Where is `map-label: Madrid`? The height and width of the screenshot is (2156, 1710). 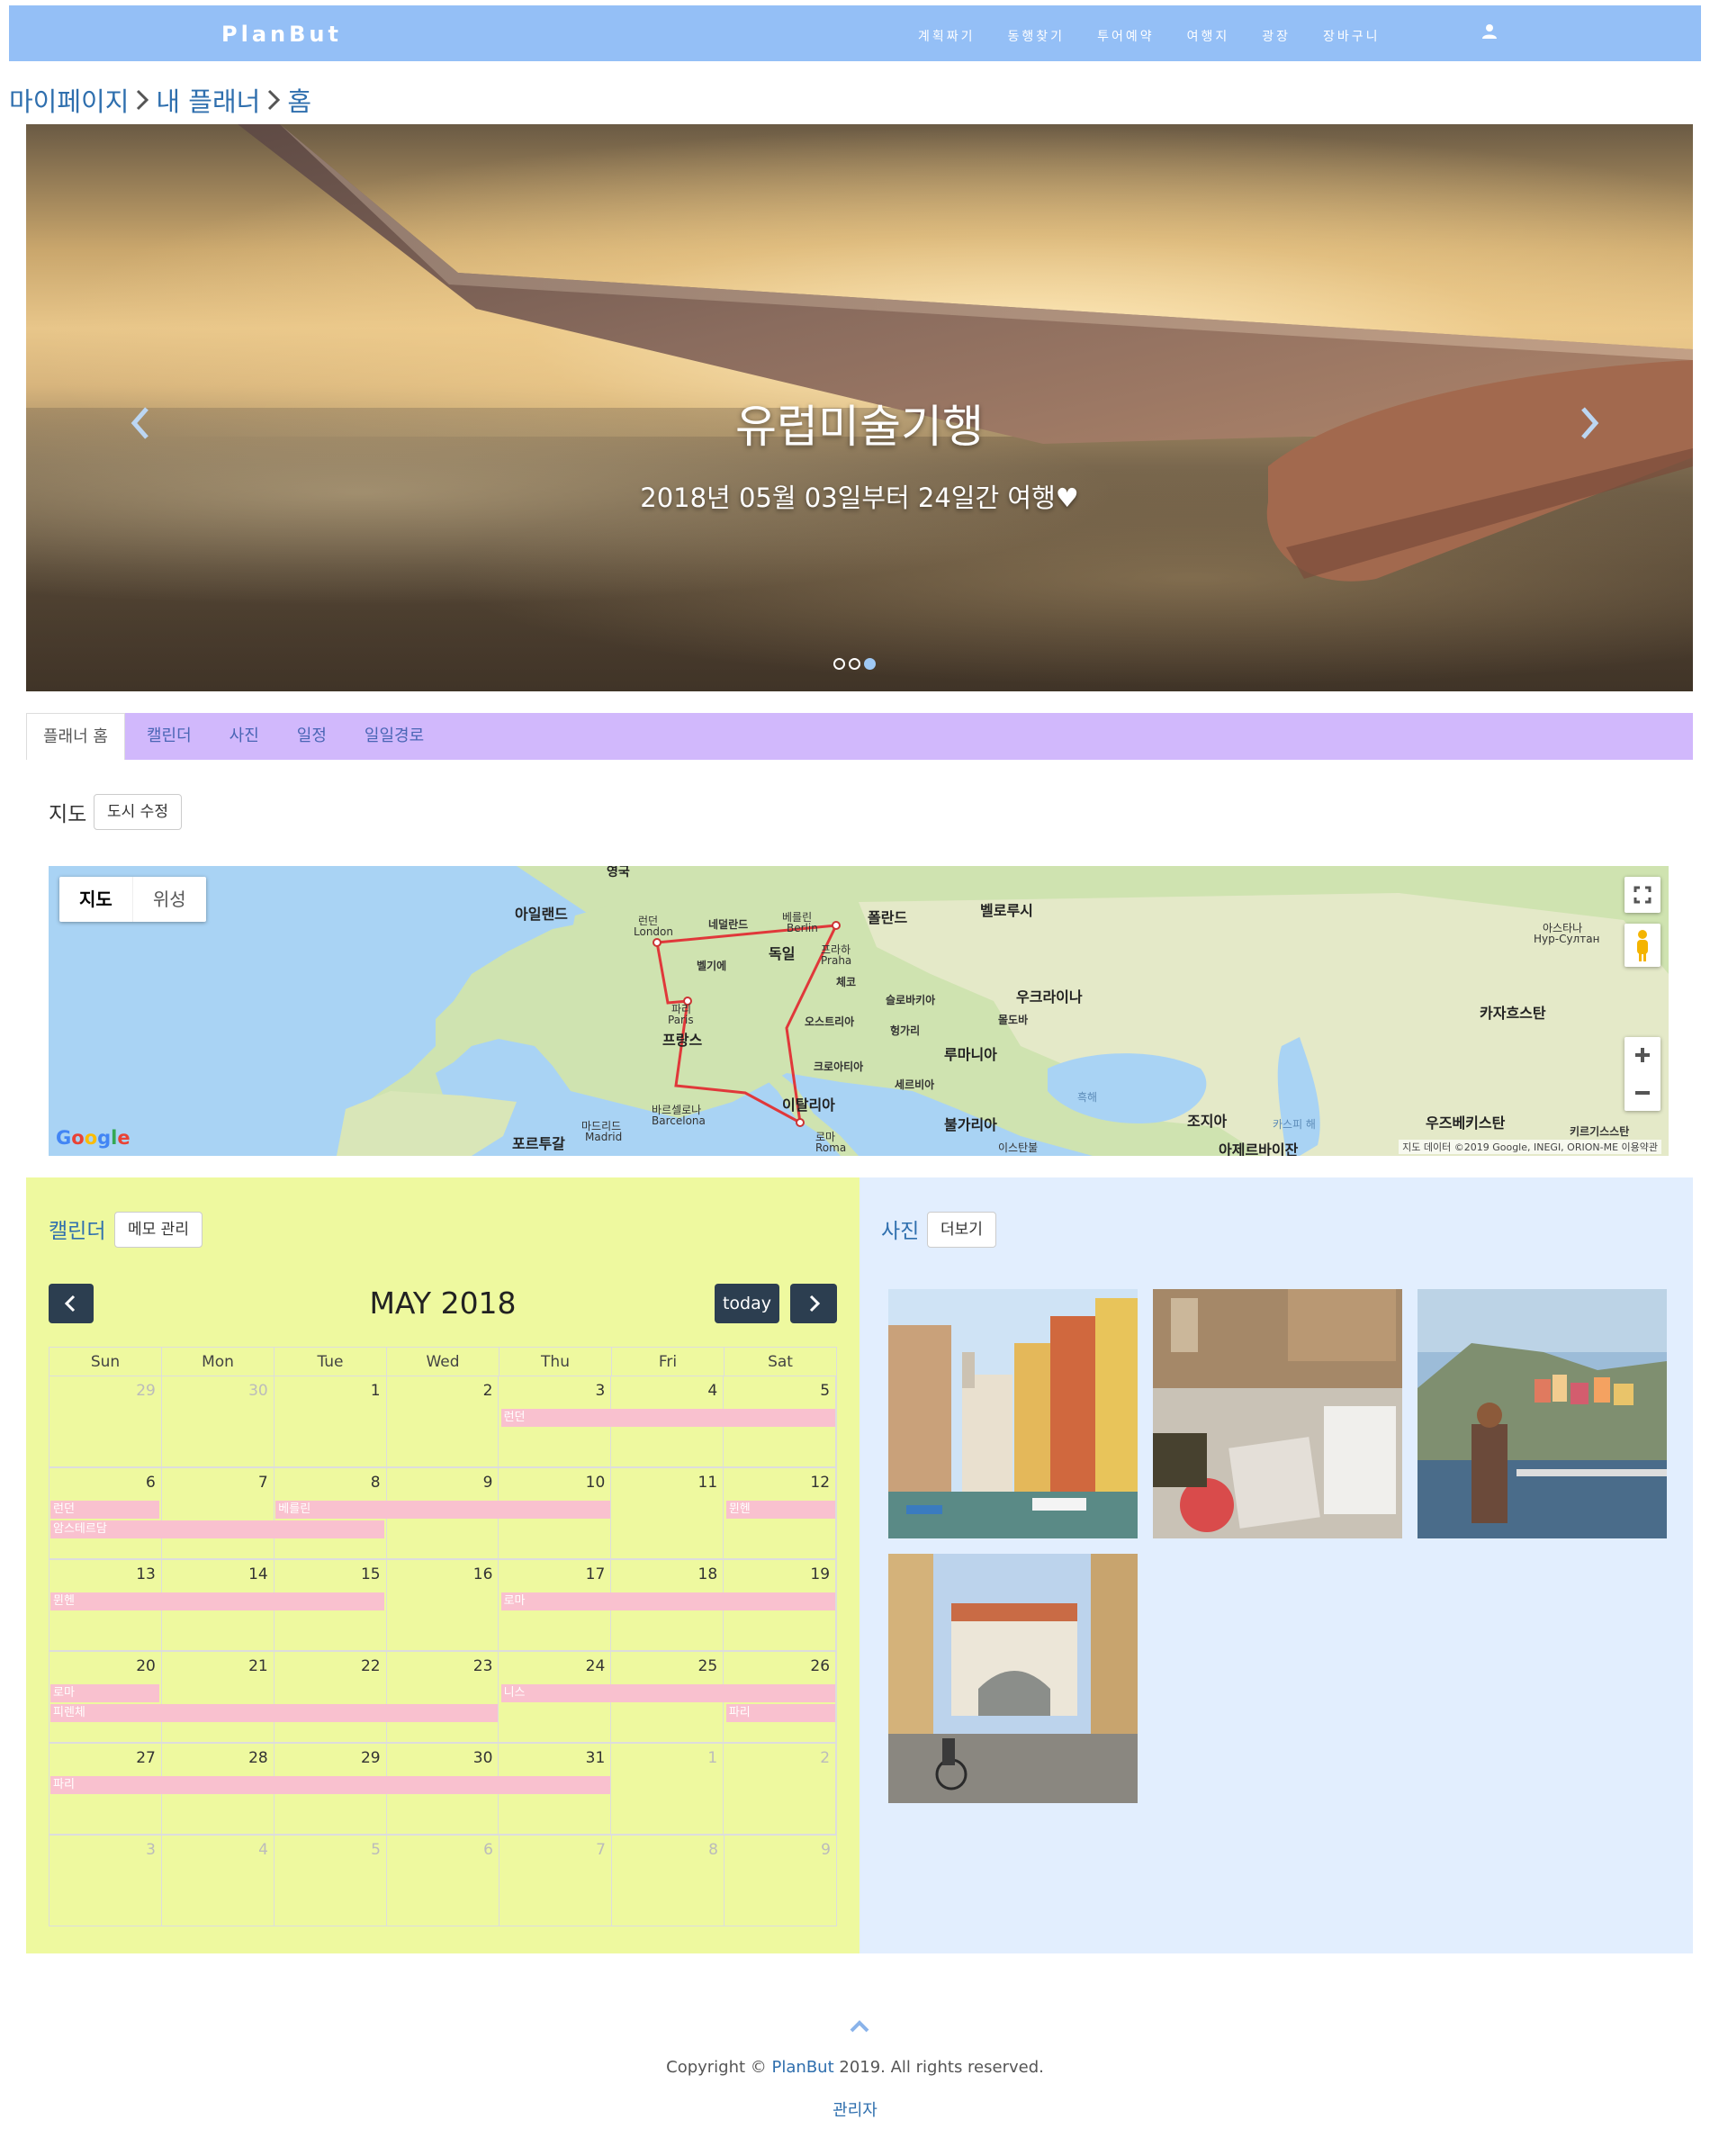 map-label: Madrid is located at coordinates (604, 1137).